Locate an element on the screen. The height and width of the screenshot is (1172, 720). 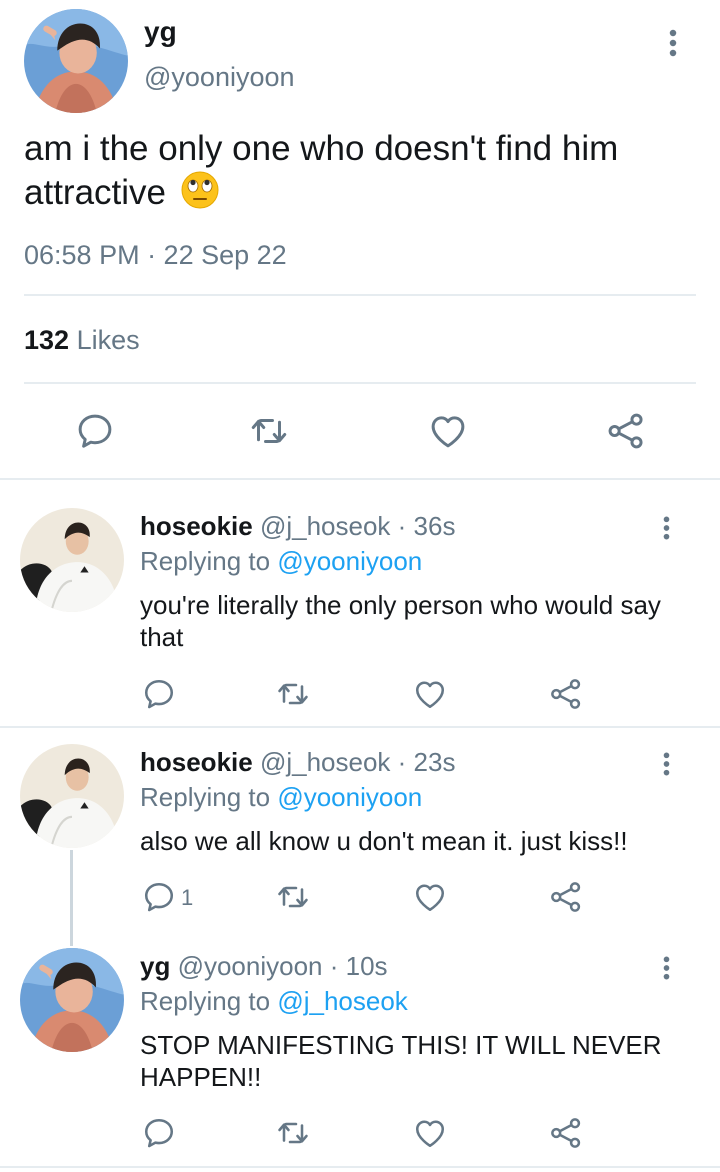
tweet-timestamp: 06:58 PM · 22 Sep 22 is located at coordinates (155, 255).